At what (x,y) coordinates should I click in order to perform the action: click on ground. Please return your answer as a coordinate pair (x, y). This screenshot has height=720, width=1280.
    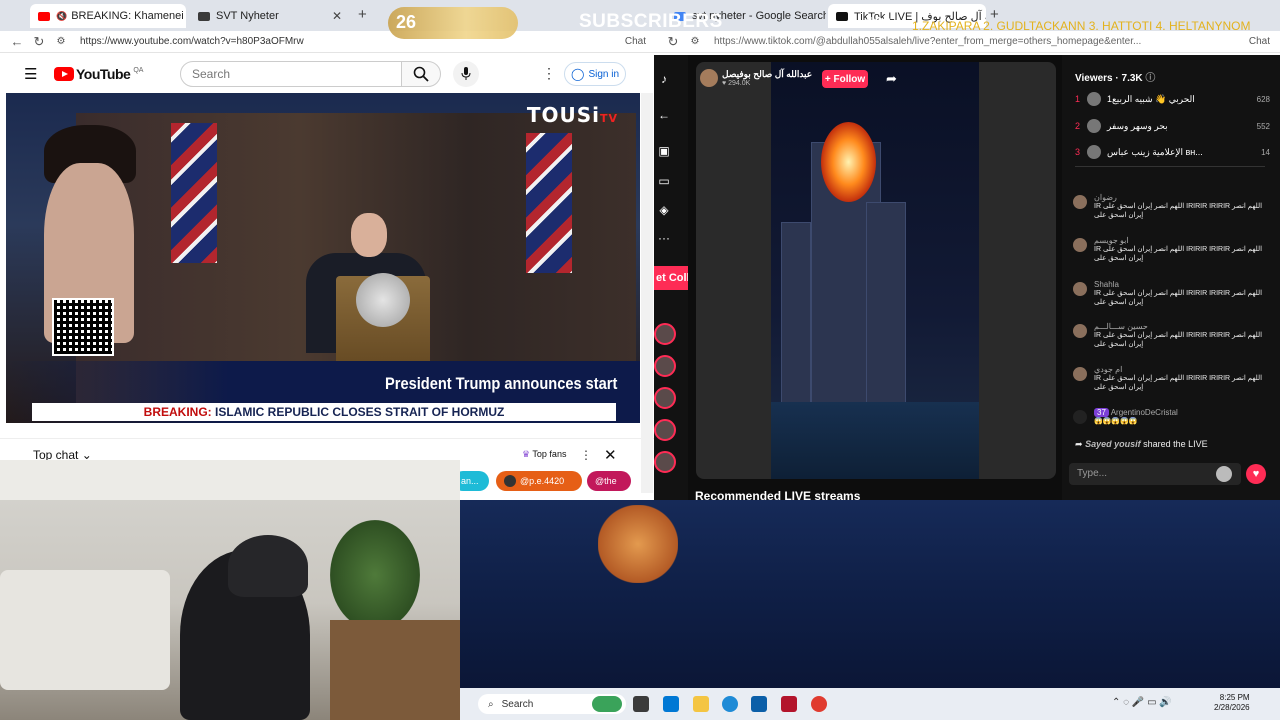
    Looking at the image, I should click on (875, 440).